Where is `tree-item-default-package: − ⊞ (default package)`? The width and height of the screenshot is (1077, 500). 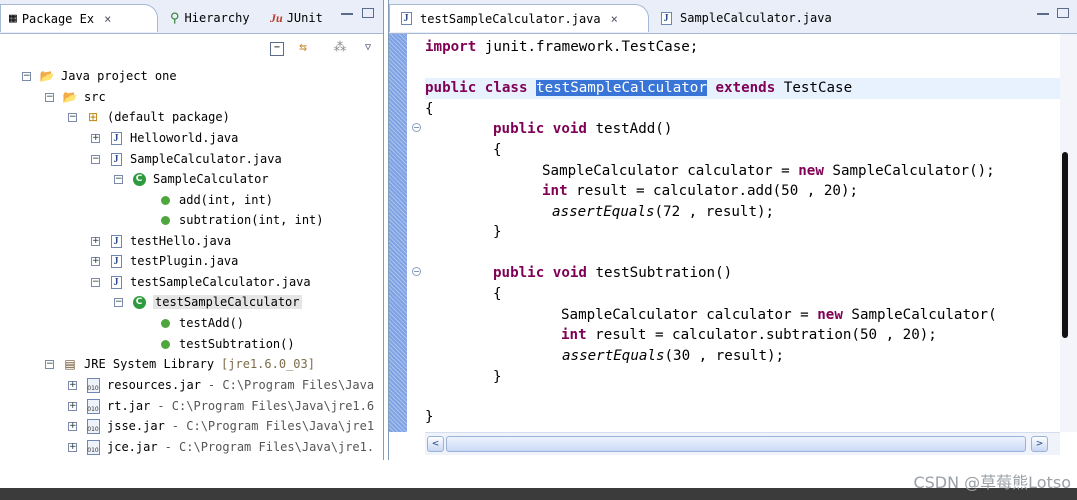 tree-item-default-package: − ⊞ (default package) is located at coordinates (149, 117).